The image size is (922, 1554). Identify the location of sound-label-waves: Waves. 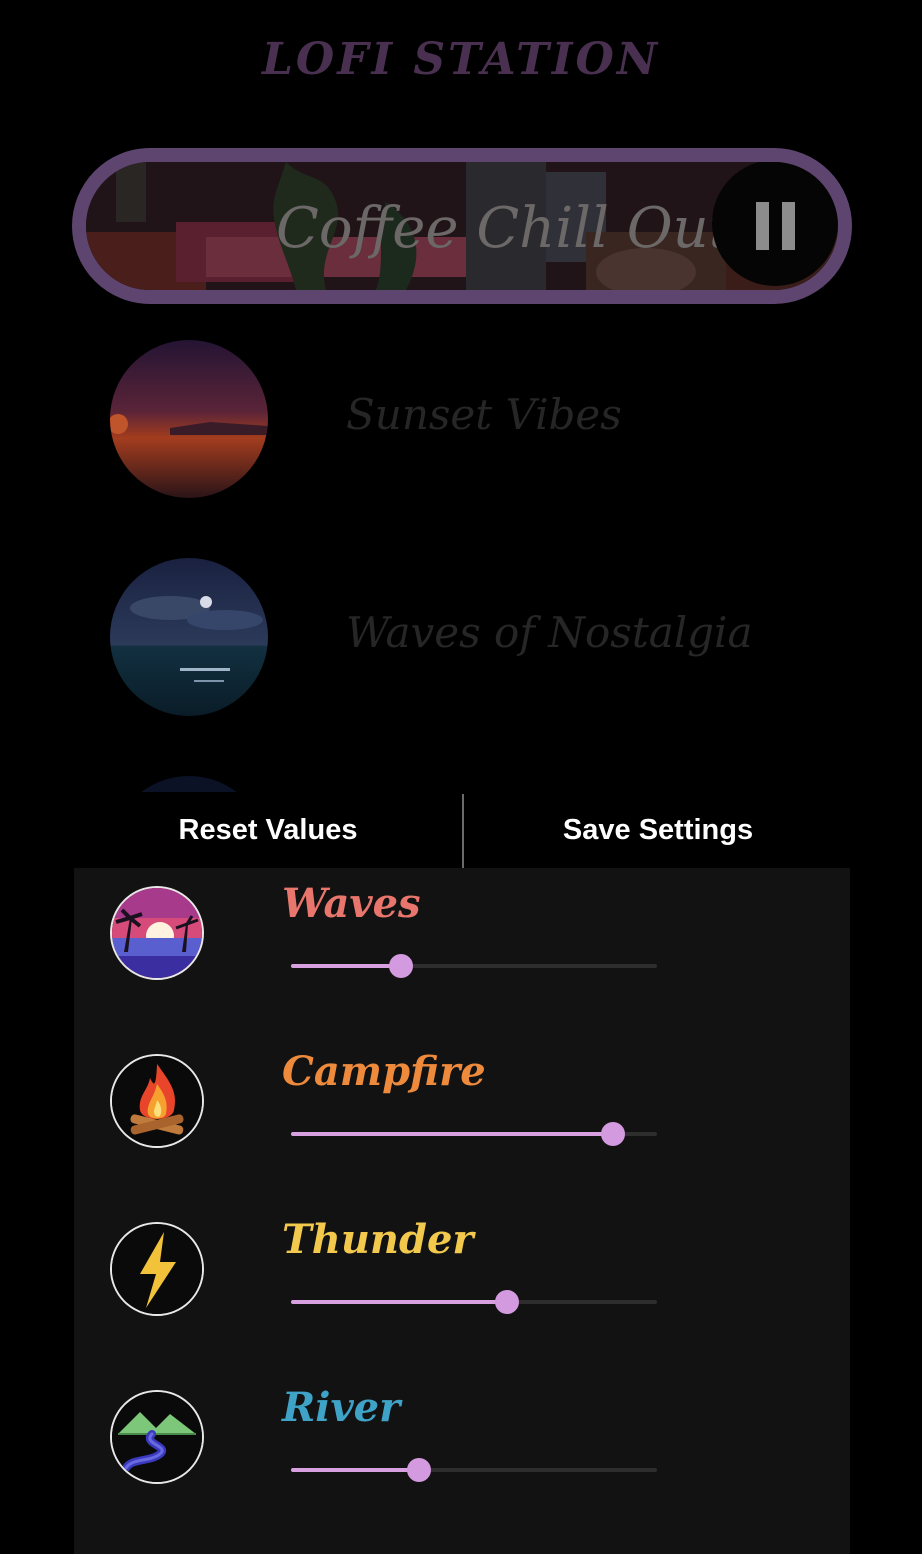
(351, 903).